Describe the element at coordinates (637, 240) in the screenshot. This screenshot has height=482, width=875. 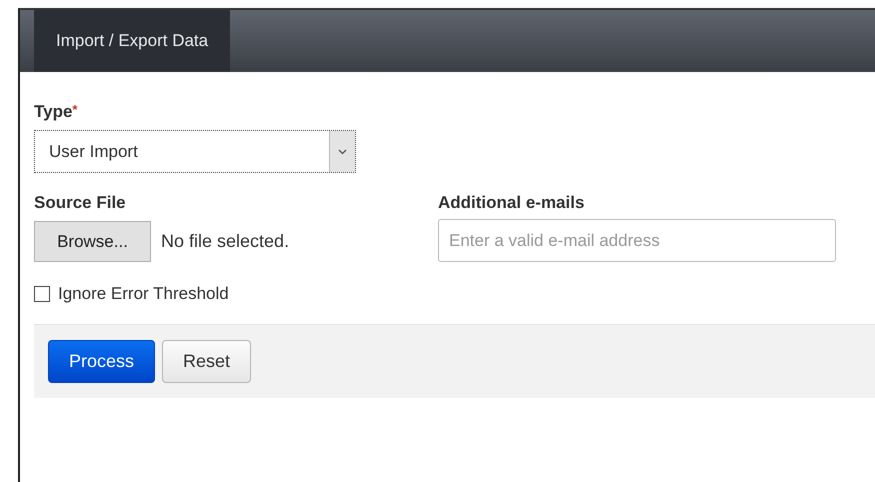
I see `email-field: Enter a valid e-mail address` at that location.